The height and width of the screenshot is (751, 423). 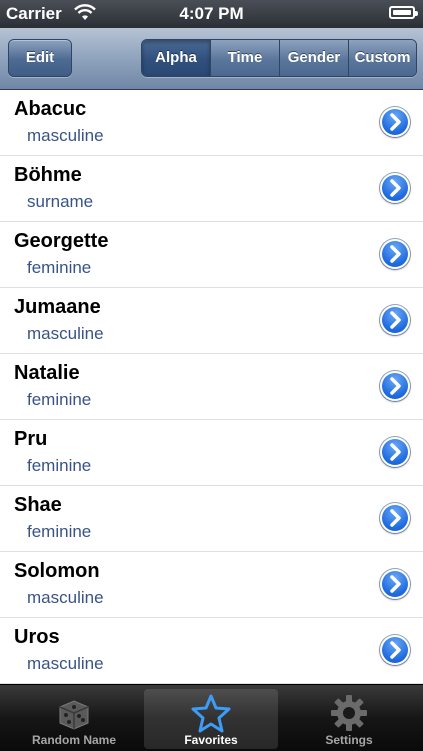 What do you see at coordinates (211, 651) in the screenshot?
I see `list-item: Uros masculine` at bounding box center [211, 651].